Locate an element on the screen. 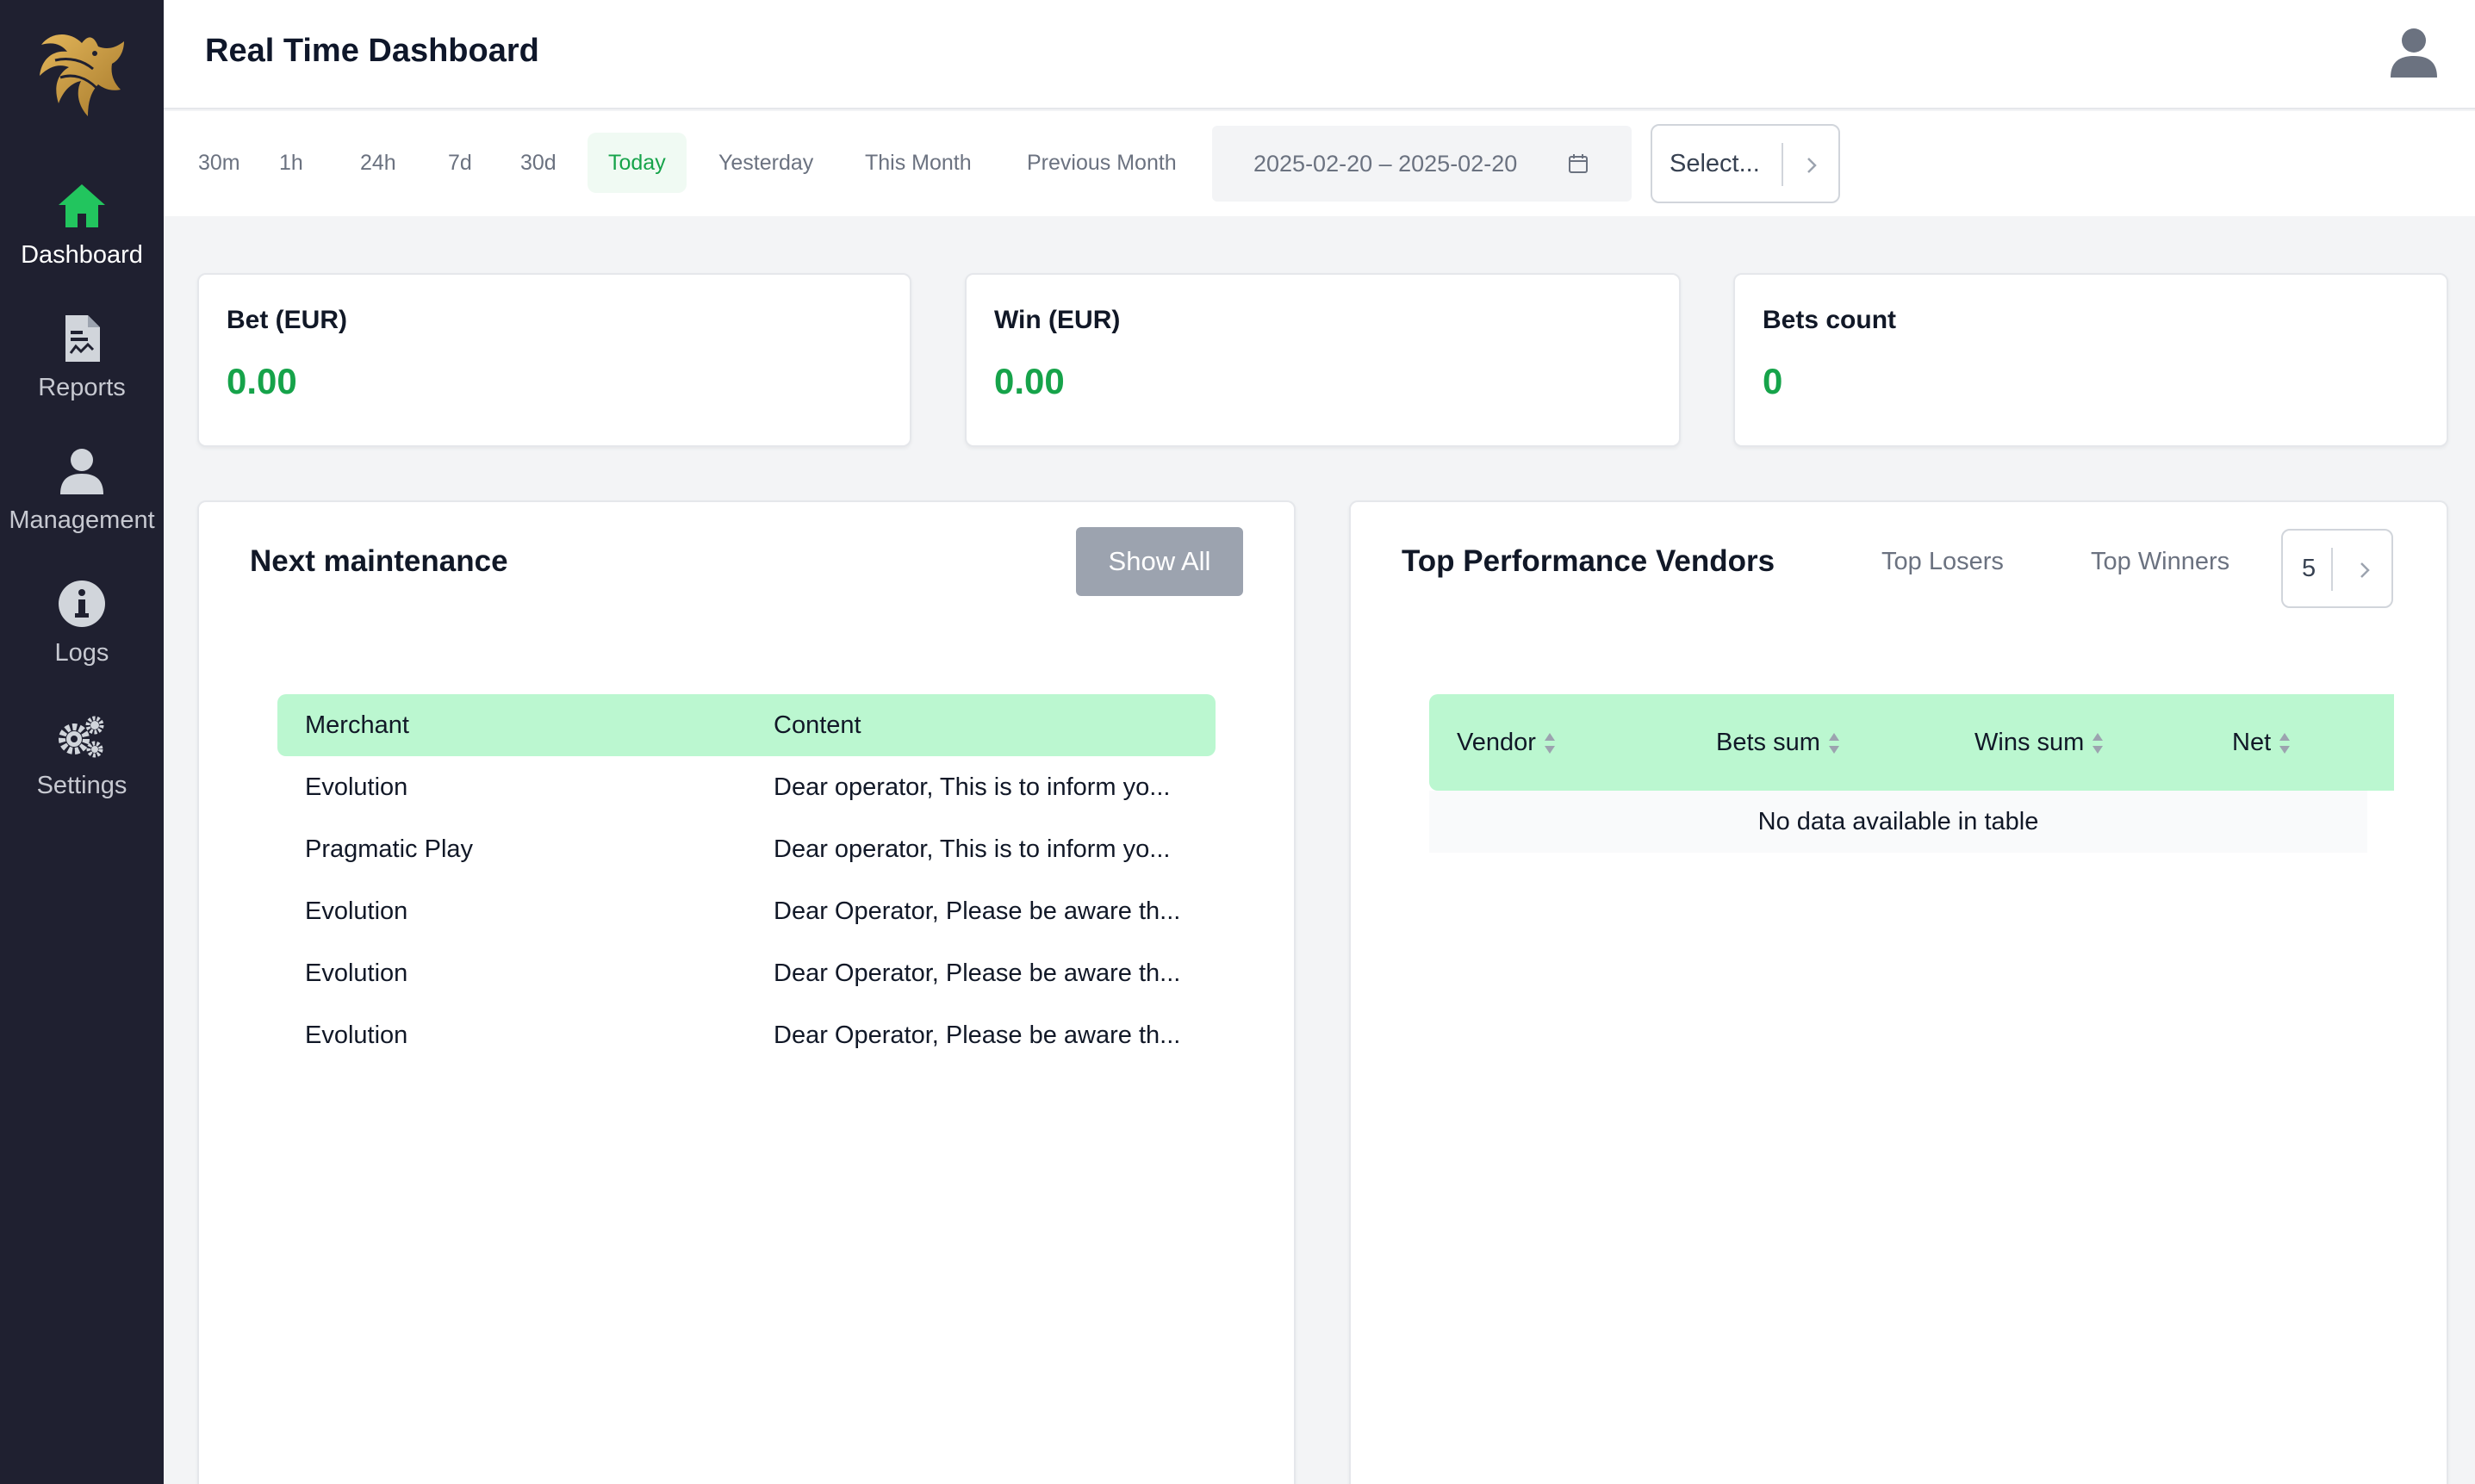  sidebar-item-label: Management is located at coordinates (82, 520).